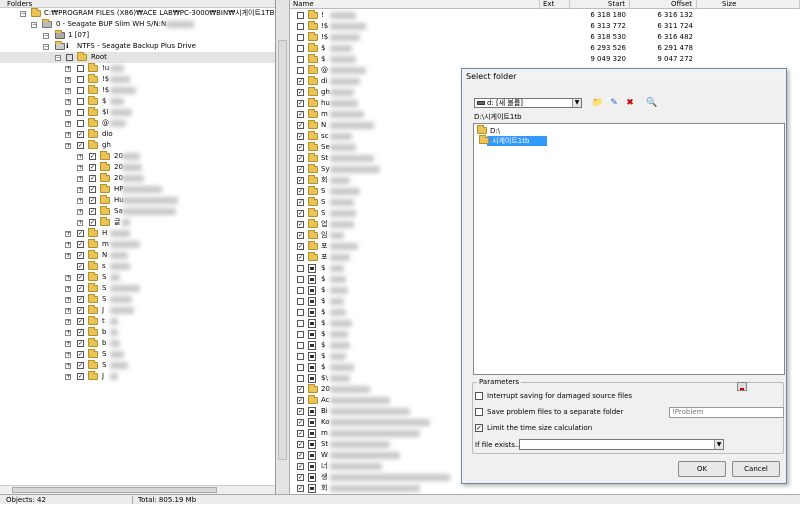  Describe the element at coordinates (137, 145) in the screenshot. I see `tree-row: + ✓ gh` at that location.